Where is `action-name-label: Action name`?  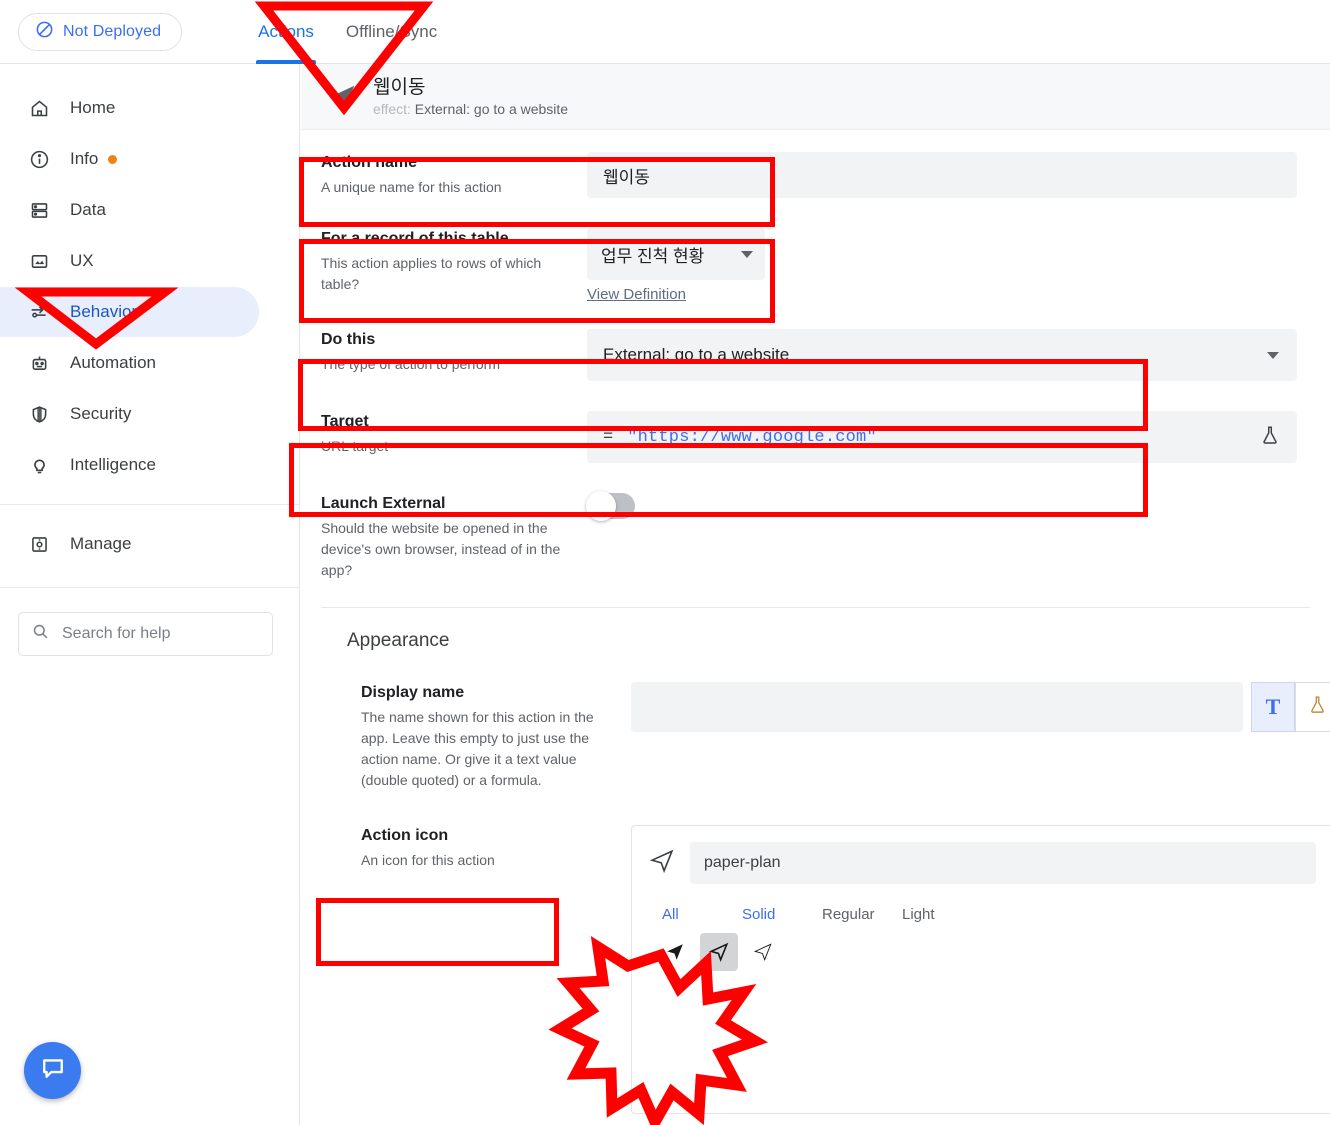 action-name-label: Action name is located at coordinates (369, 162).